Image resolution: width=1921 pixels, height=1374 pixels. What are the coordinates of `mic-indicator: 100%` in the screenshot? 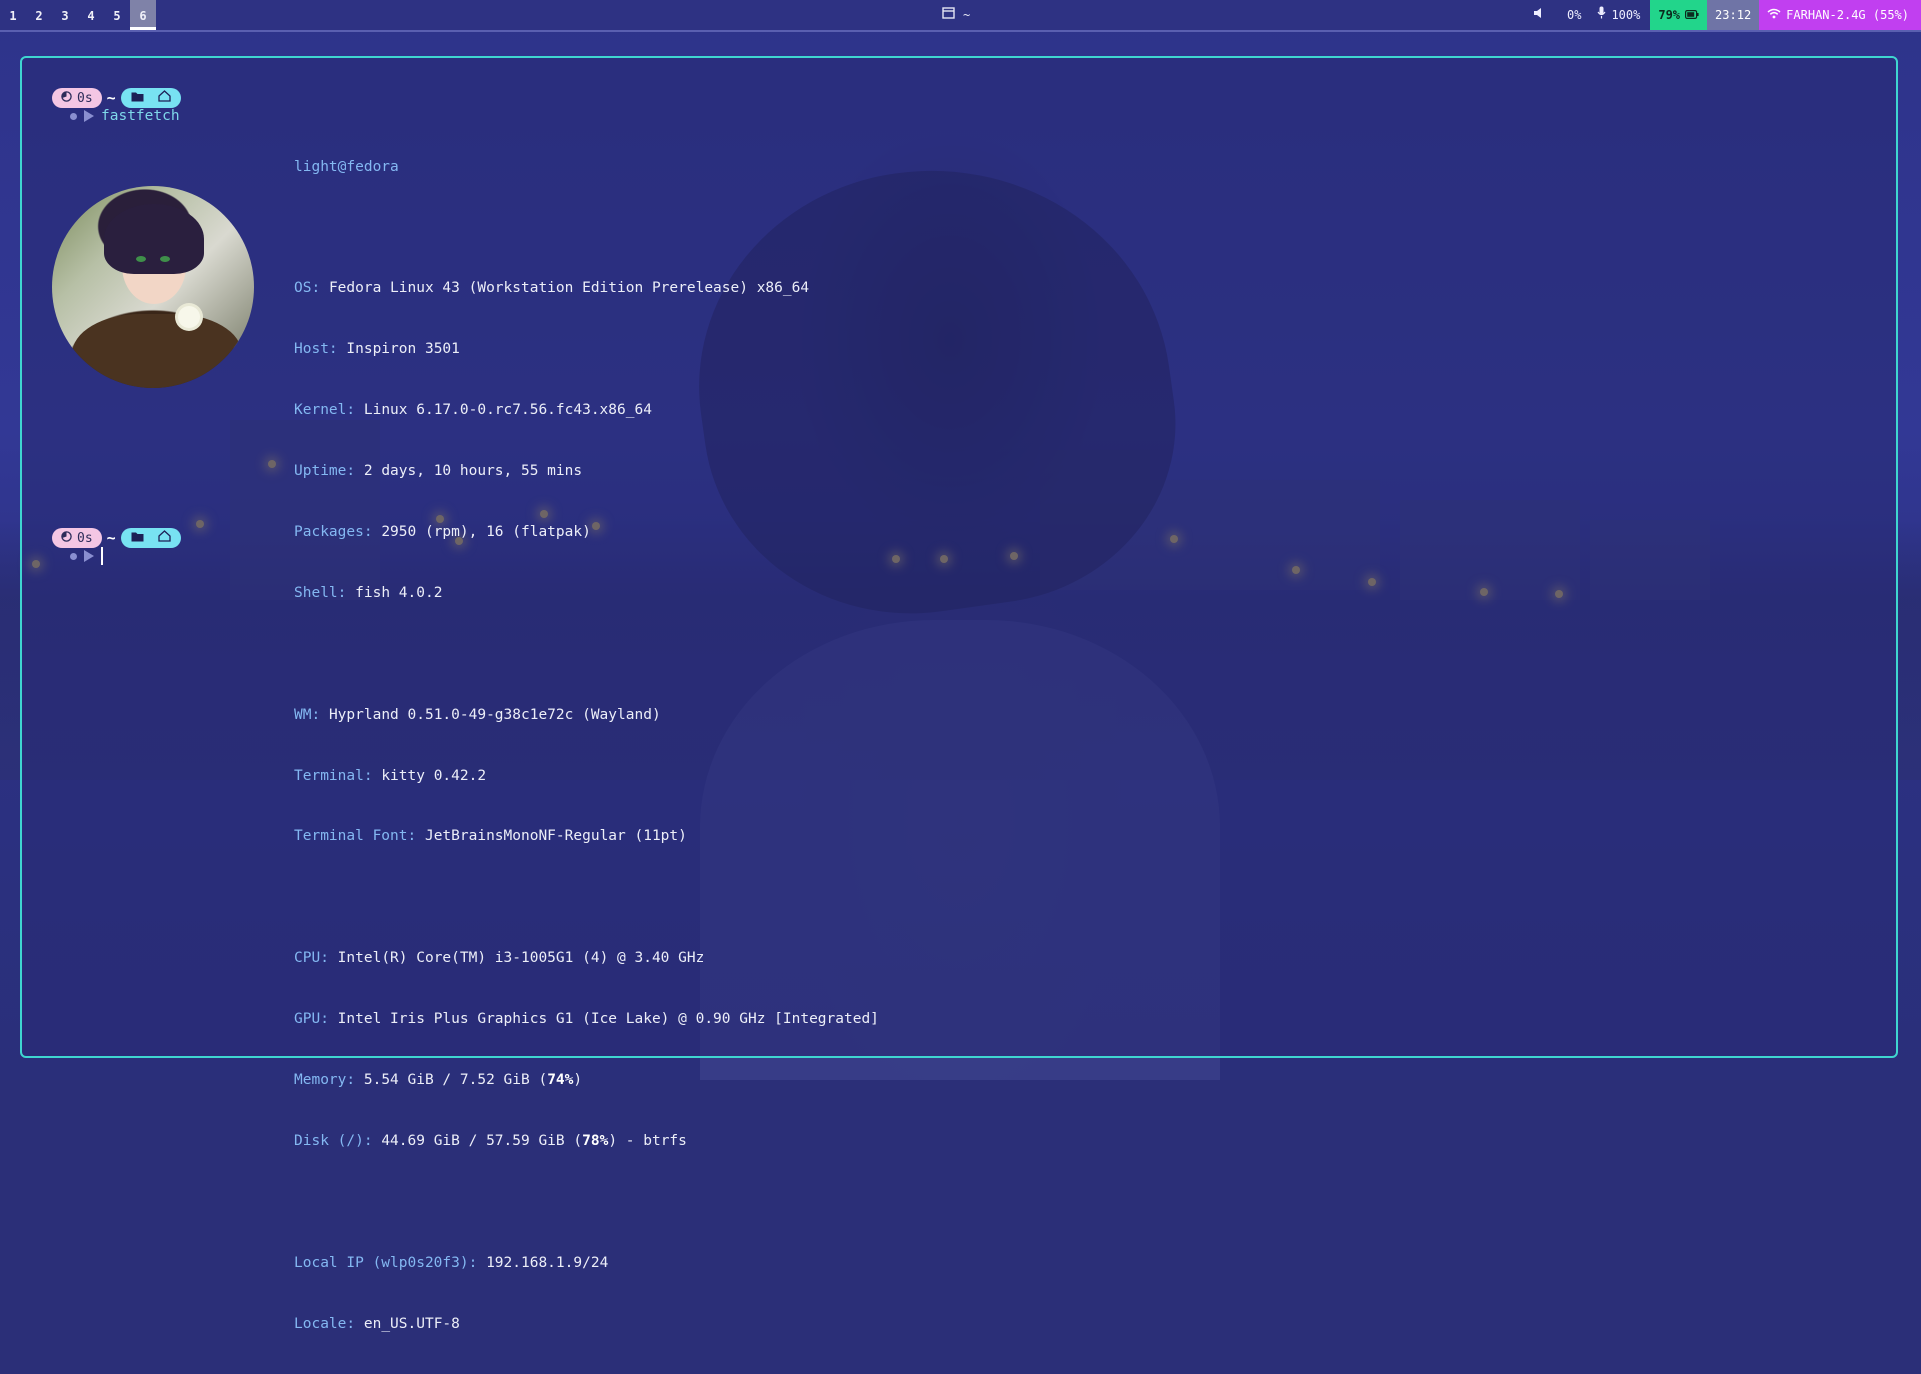 It's located at (1619, 15).